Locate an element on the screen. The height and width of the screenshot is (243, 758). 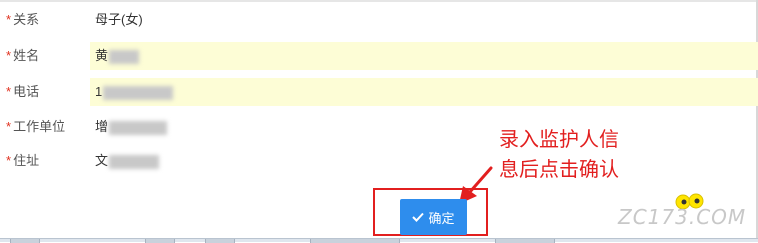
watermark-text: ZC173.COM is located at coordinates (682, 217).